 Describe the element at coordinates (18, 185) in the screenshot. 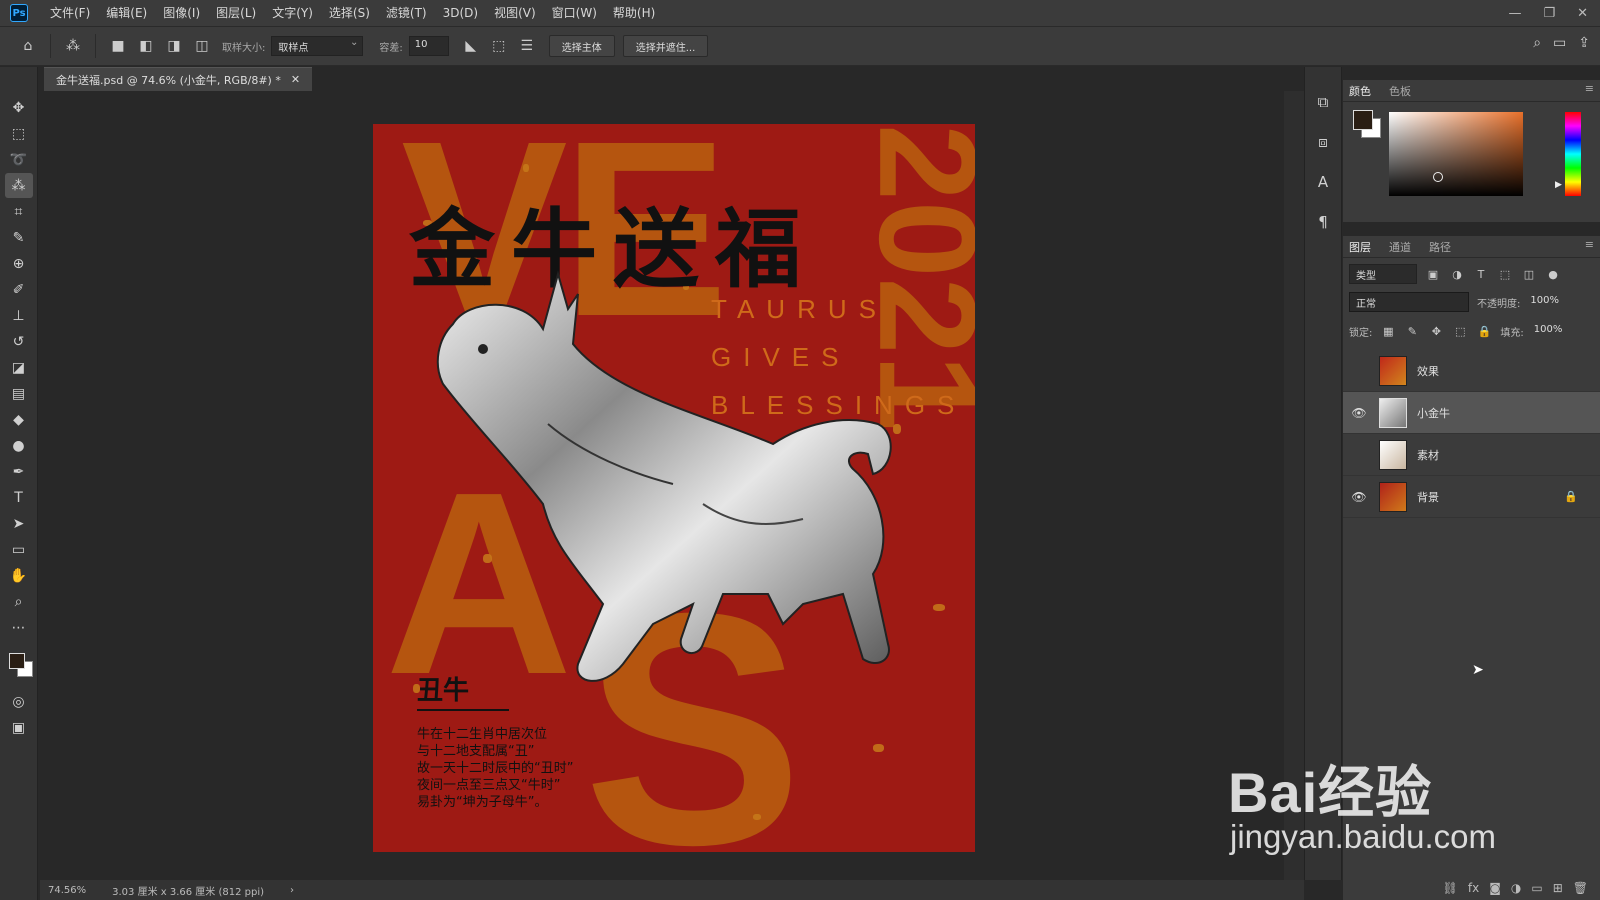

I see `magic-wand-tool-icon: ⁂` at that location.